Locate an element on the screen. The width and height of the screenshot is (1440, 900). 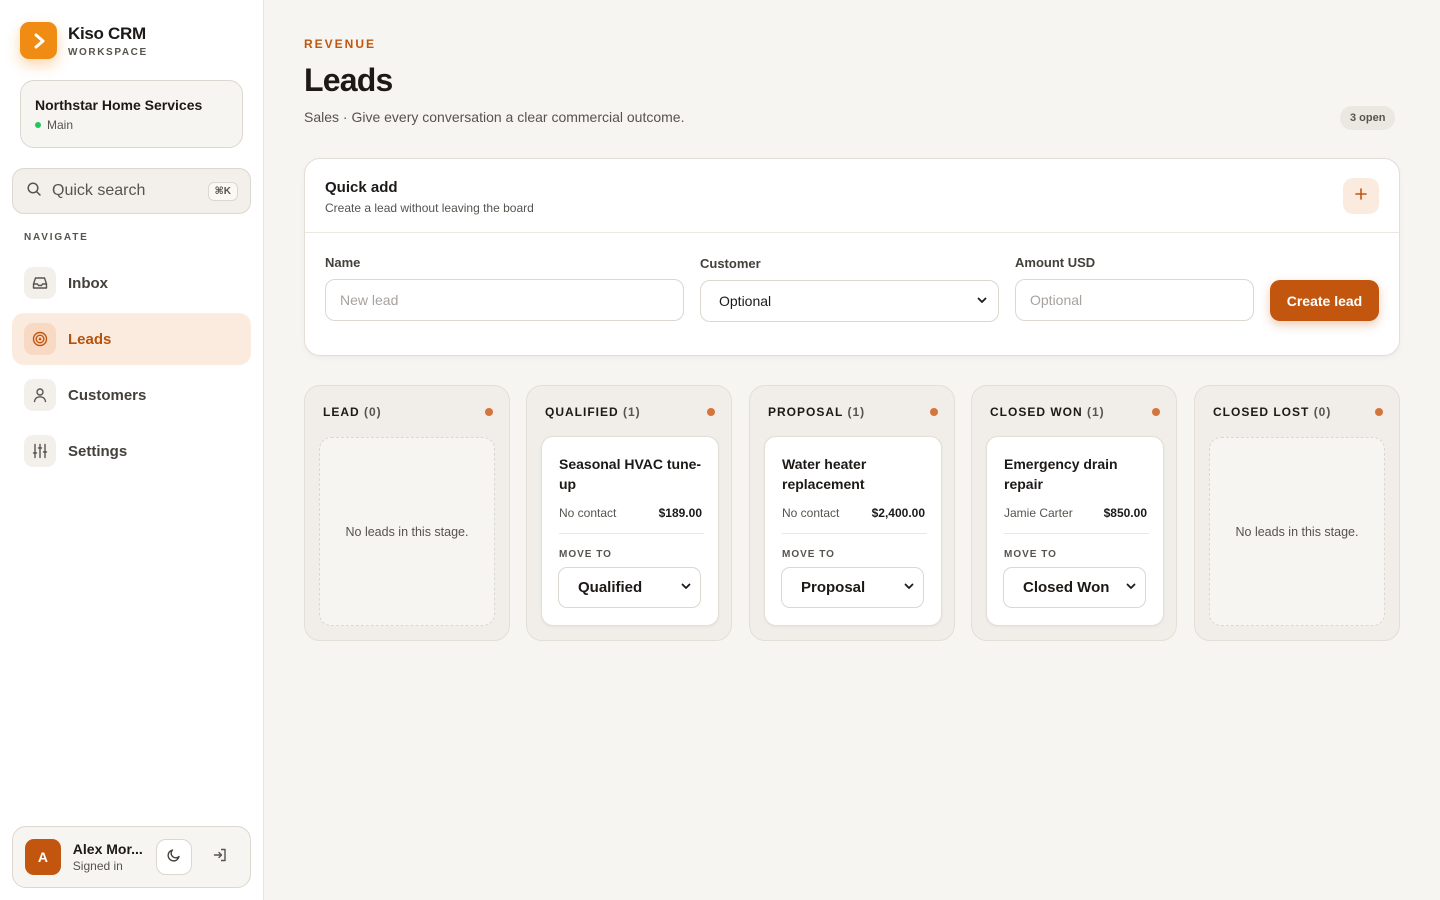
customer-select: Optional is located at coordinates (849, 301).